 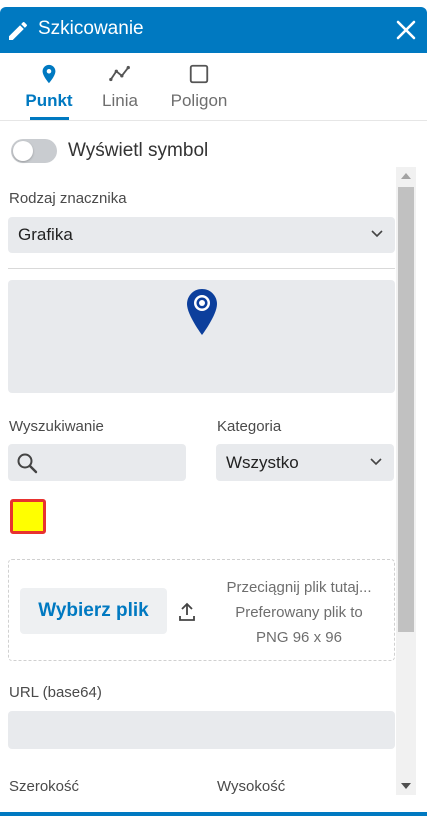 I want to click on upload-icon, so click(x=187, y=611).